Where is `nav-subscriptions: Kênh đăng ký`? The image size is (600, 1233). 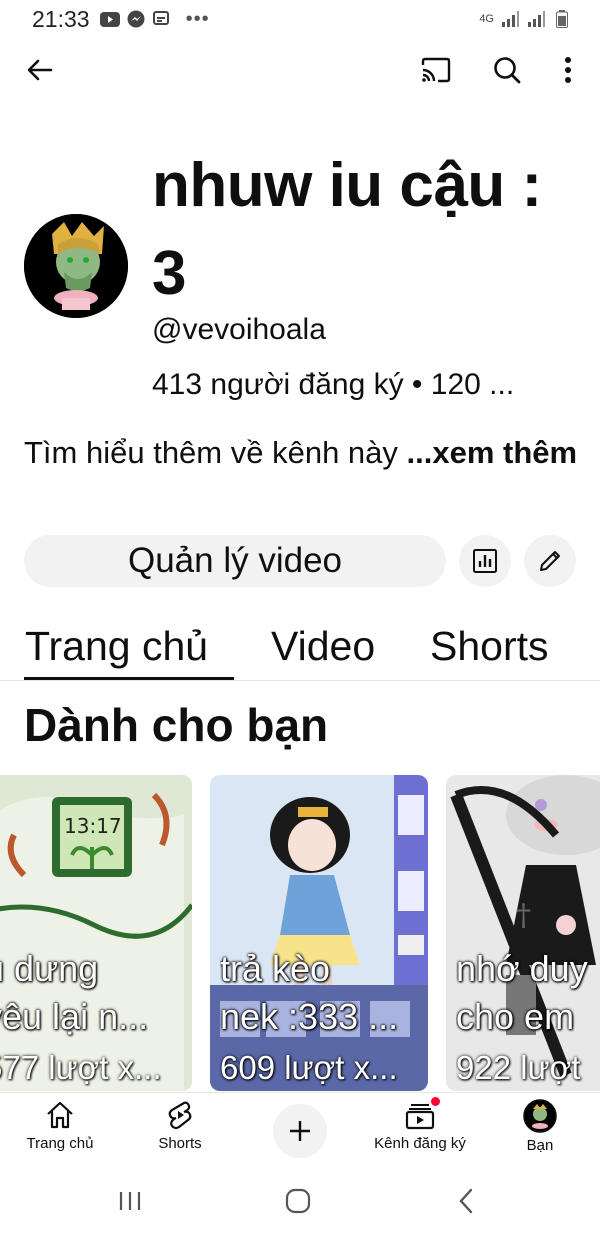 nav-subscriptions: Kênh đăng ký is located at coordinates (420, 1123).